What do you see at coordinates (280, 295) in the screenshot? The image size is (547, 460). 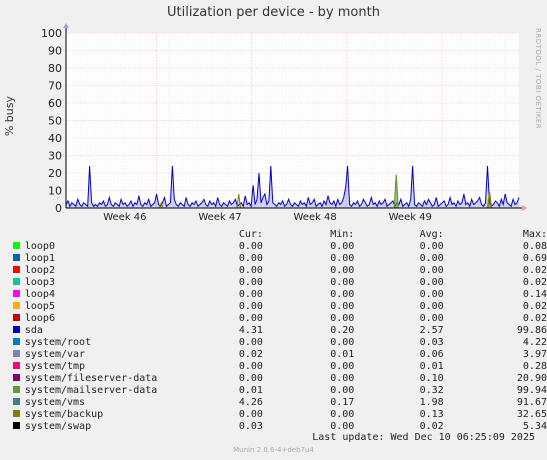 I see `legend-row: loop4 0.00 0.00 0.00 0.14` at bounding box center [280, 295].